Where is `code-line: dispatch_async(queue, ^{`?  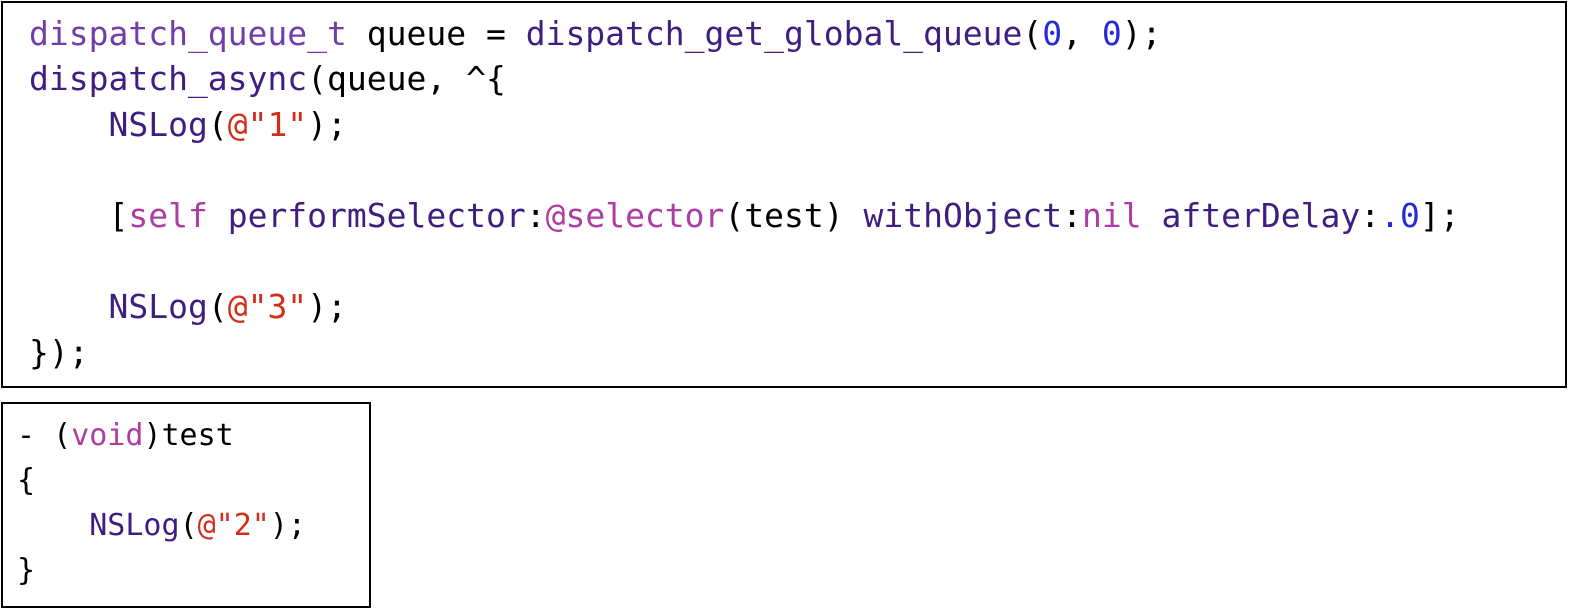 code-line: dispatch_async(queue, ^{ is located at coordinates (254, 78).